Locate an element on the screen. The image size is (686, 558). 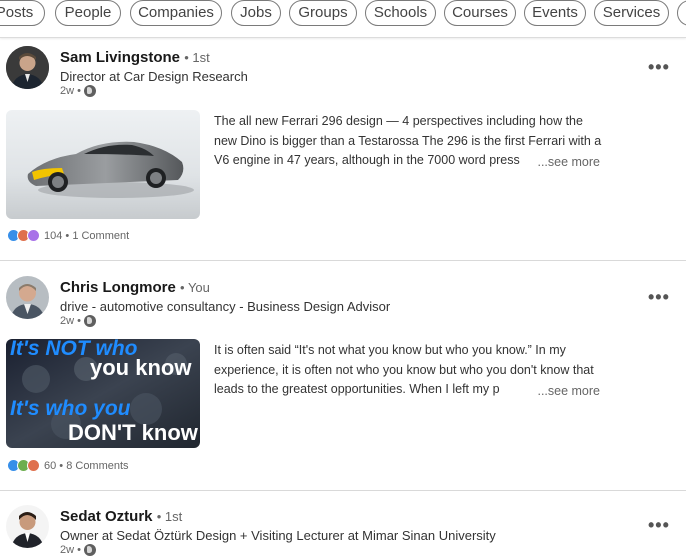
avatar is located at coordinates (27, 526).